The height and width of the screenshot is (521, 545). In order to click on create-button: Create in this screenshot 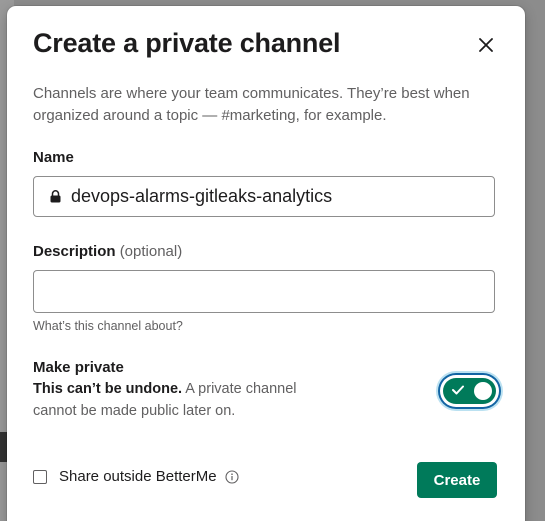, I will do `click(457, 480)`.